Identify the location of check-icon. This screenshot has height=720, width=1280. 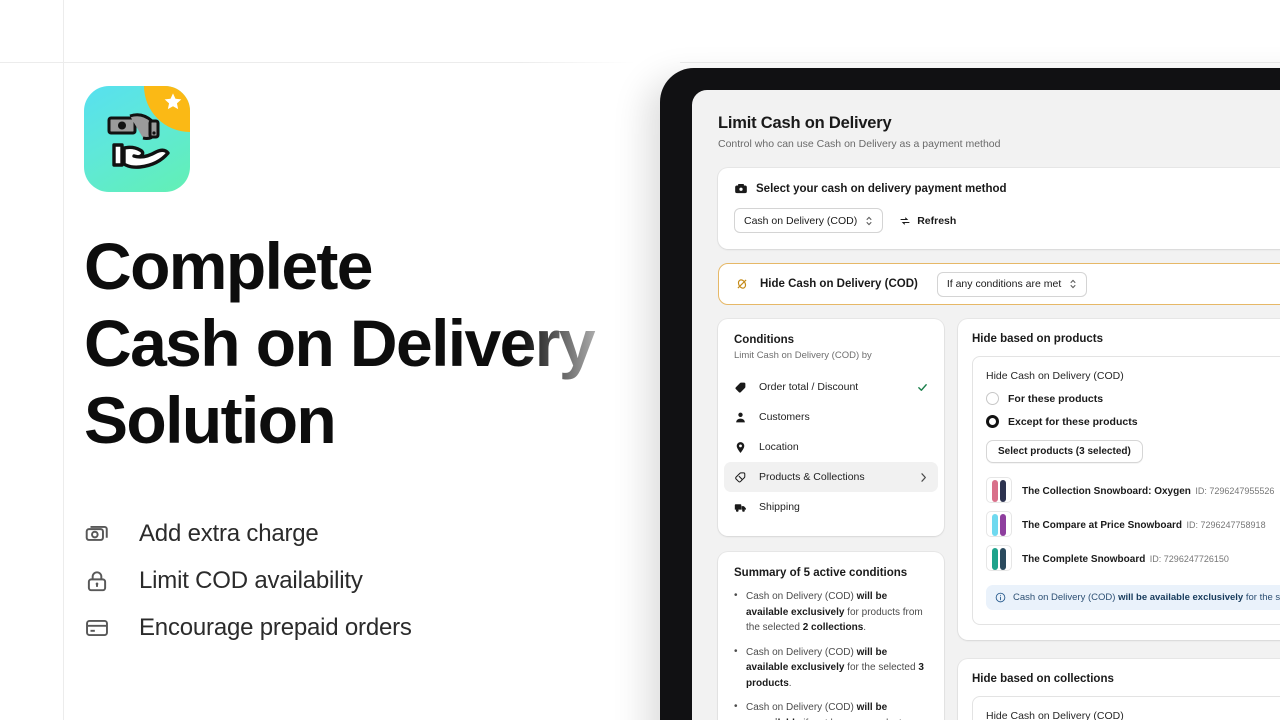
(922, 387).